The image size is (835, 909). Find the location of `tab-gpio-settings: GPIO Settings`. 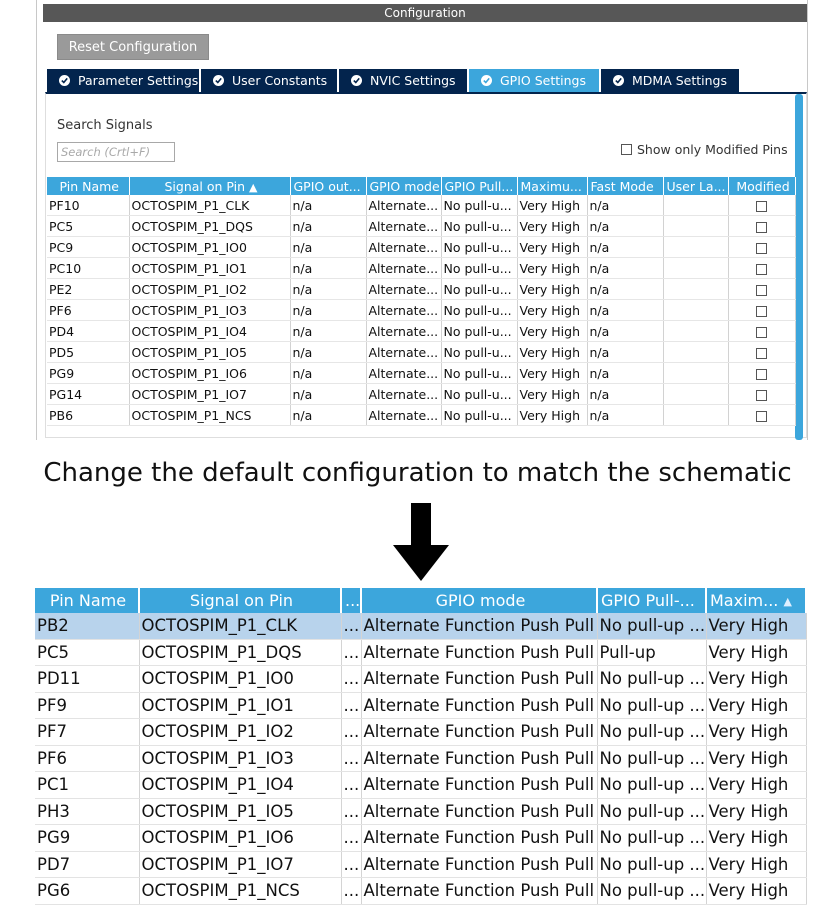

tab-gpio-settings: GPIO Settings is located at coordinates (534, 80).